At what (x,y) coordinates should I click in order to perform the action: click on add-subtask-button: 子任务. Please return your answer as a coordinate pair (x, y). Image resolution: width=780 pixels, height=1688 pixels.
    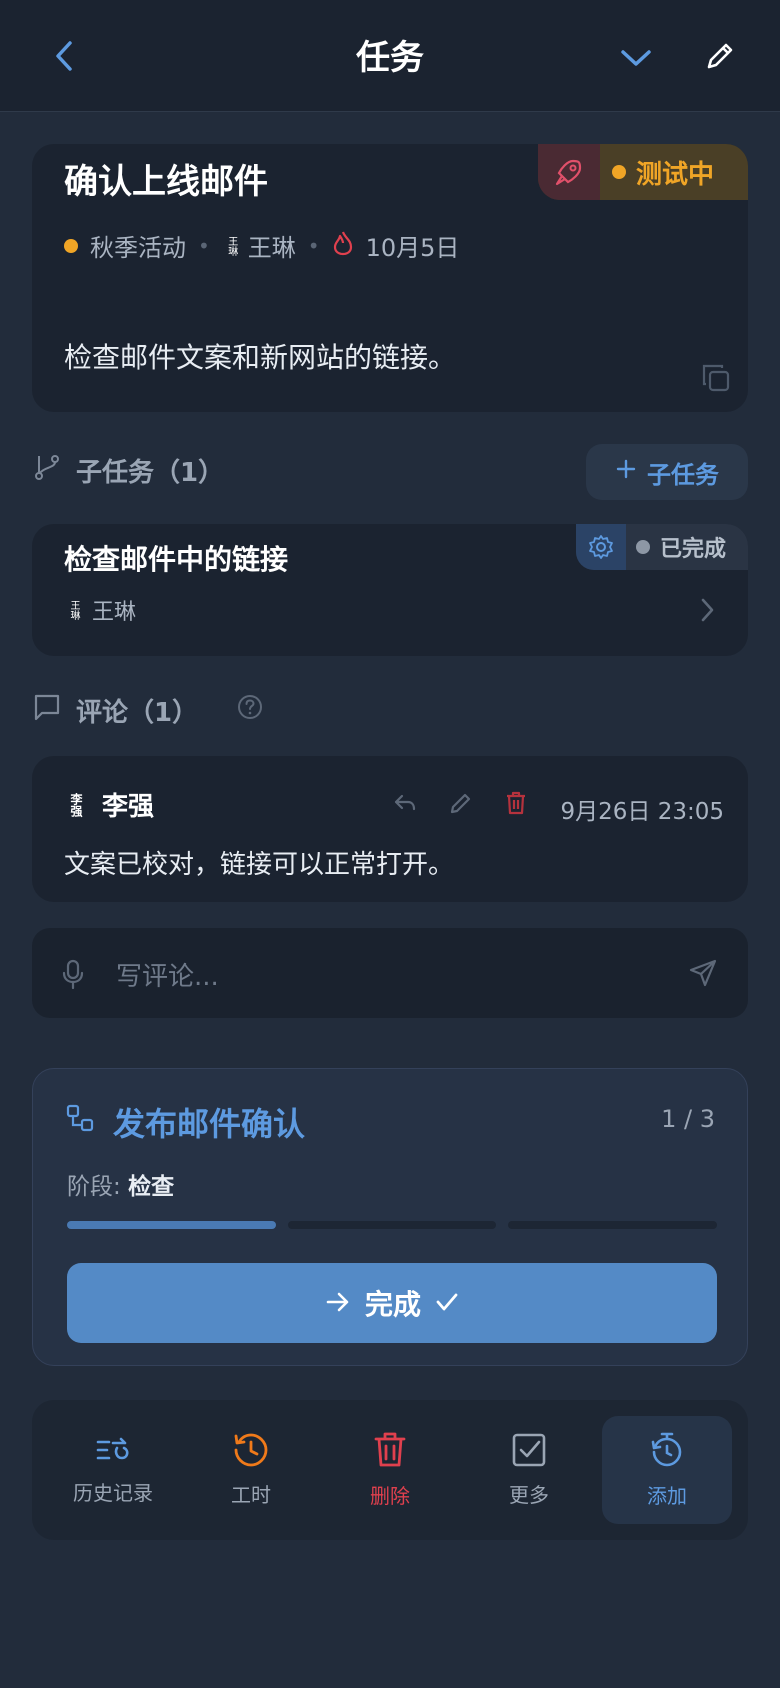
    Looking at the image, I should click on (667, 472).